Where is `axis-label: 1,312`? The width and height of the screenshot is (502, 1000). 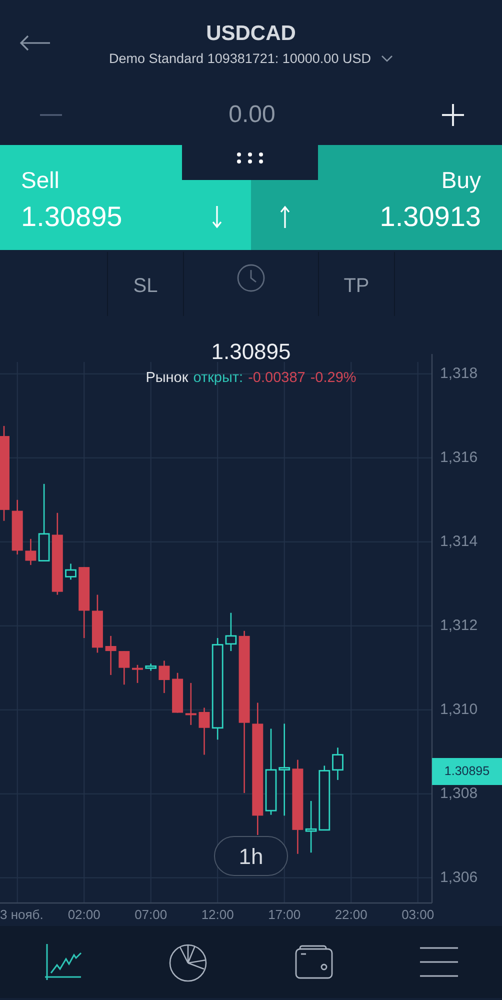 axis-label: 1,312 is located at coordinates (459, 625).